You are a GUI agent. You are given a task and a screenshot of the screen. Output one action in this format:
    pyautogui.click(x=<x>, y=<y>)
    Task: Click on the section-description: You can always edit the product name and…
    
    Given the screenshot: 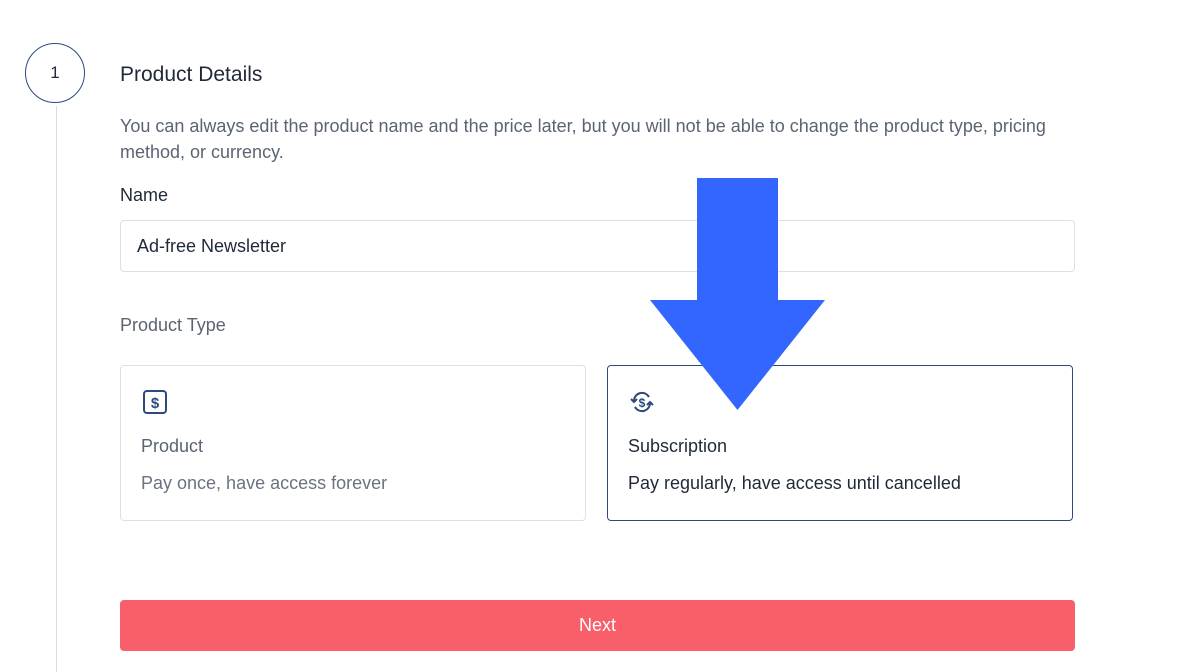 What is the action you would take?
    pyautogui.click(x=583, y=139)
    